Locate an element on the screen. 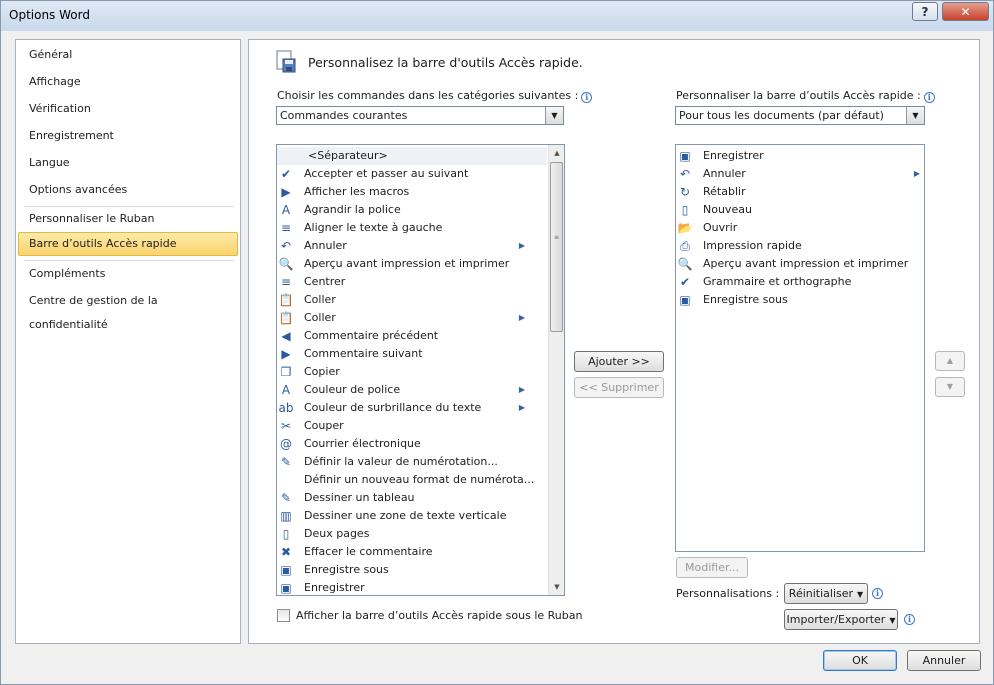 This screenshot has height=685, width=994. list-item: ≡ Aligner le texte à gauche is located at coordinates (412, 228).